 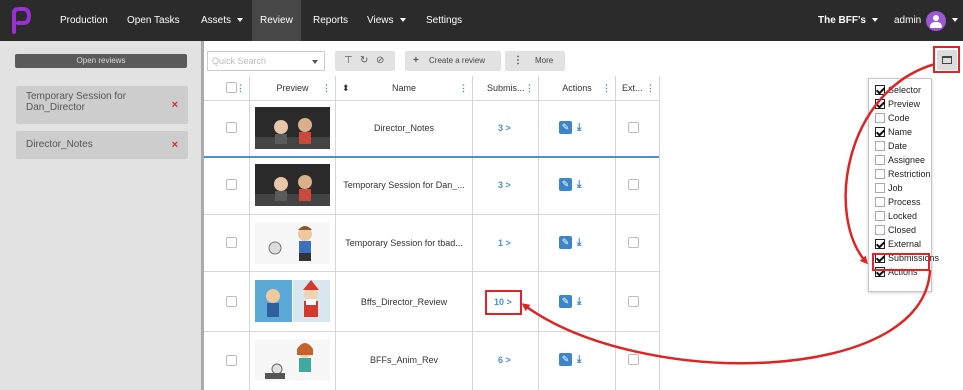 I want to click on avatar, so click(x=936, y=21).